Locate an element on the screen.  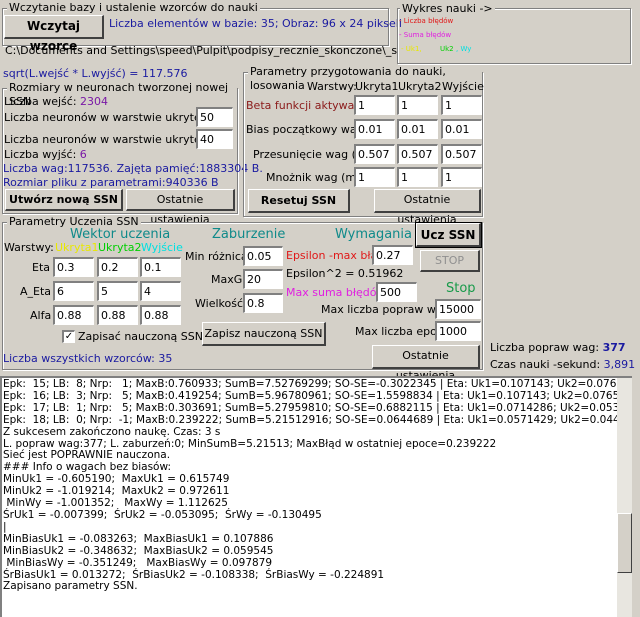
multiplier-hidden1-input: 1 is located at coordinates (374, 177).